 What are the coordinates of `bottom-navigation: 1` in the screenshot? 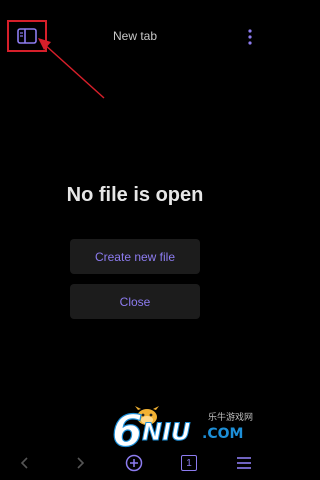 It's located at (135, 460).